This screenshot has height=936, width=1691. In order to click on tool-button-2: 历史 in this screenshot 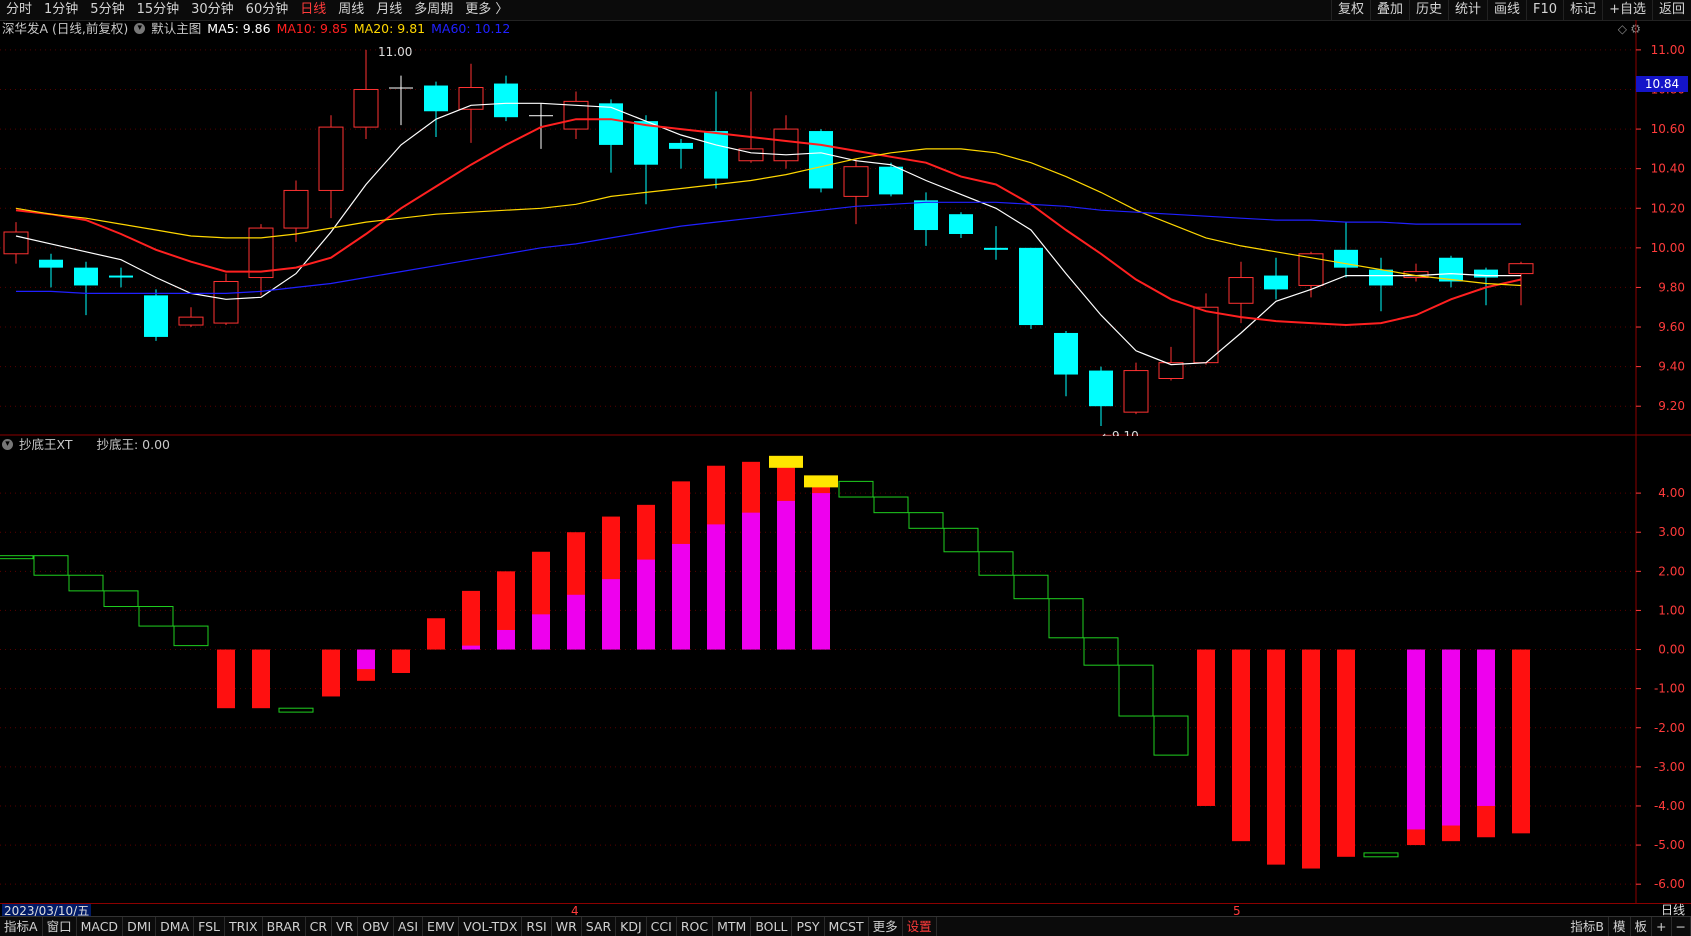, I will do `click(1428, 10)`.